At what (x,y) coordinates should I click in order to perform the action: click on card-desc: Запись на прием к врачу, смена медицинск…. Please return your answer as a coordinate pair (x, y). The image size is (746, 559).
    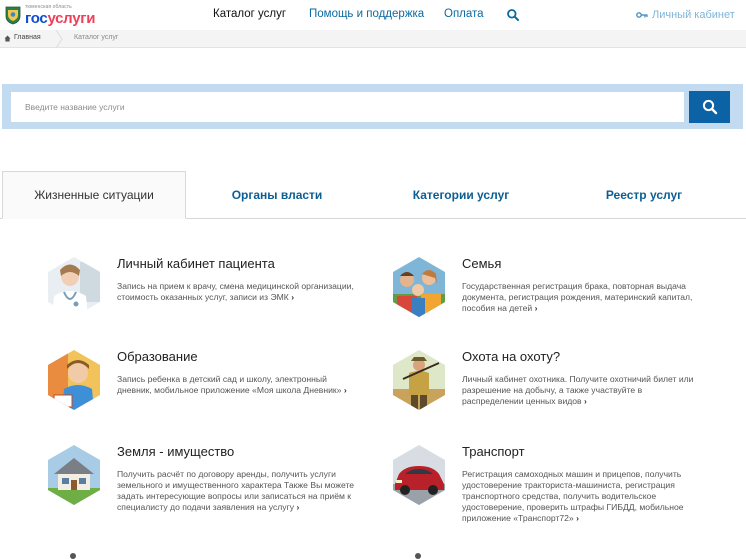
    Looking at the image, I should click on (235, 291).